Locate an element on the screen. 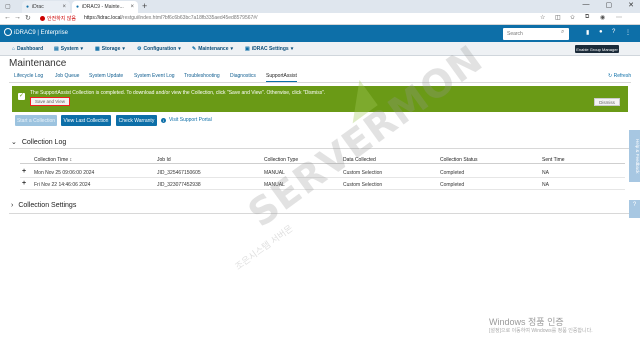 The image size is (640, 343). help-feedback-label: Help & Feedback is located at coordinates (637, 156).